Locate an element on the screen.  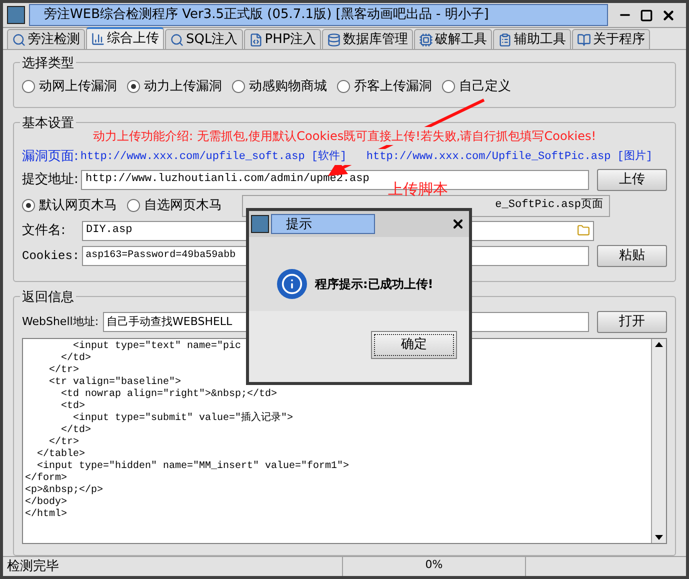
status-text: 检测完毕 is located at coordinates (173, 566).